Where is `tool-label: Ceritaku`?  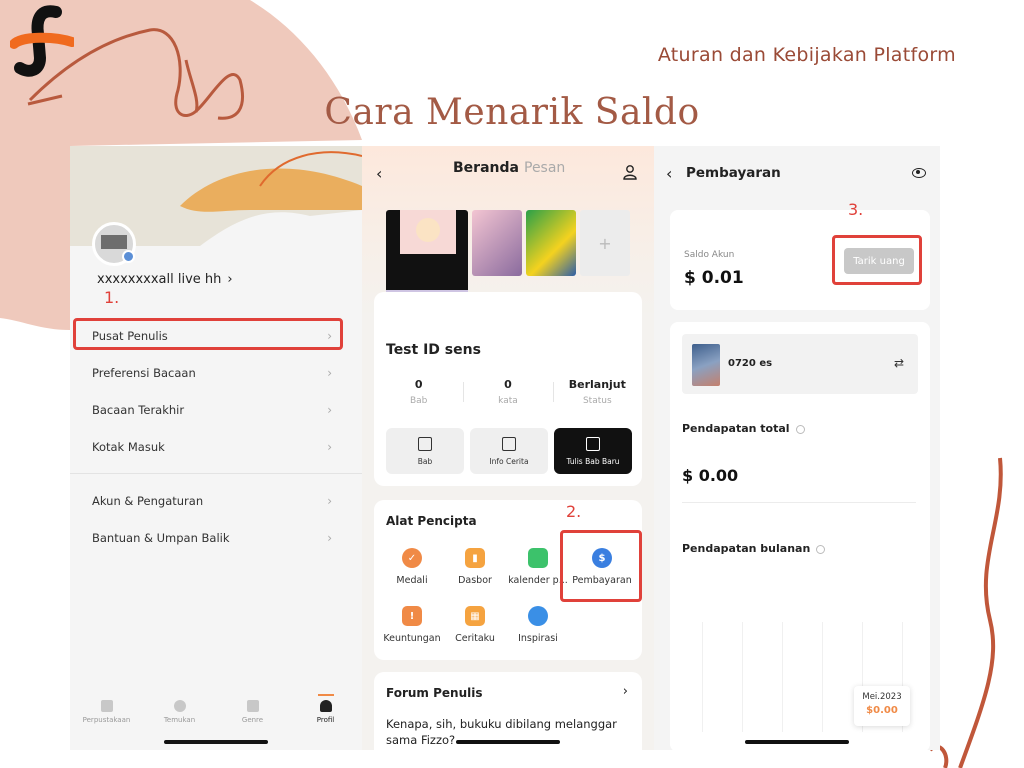
tool-label: Ceritaku is located at coordinates (475, 638).